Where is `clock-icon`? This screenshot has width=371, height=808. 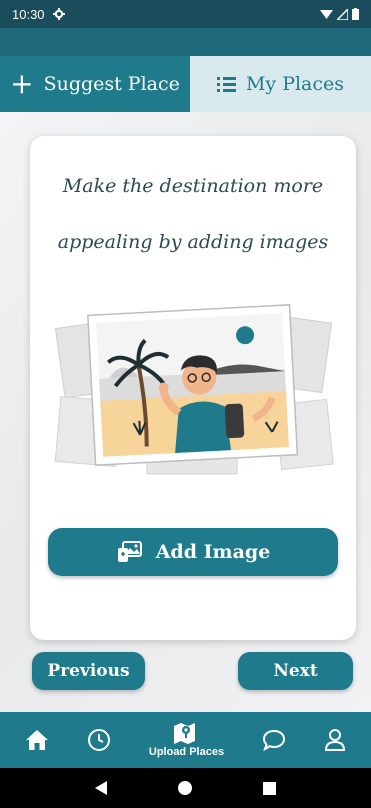
clock-icon is located at coordinates (98, 740).